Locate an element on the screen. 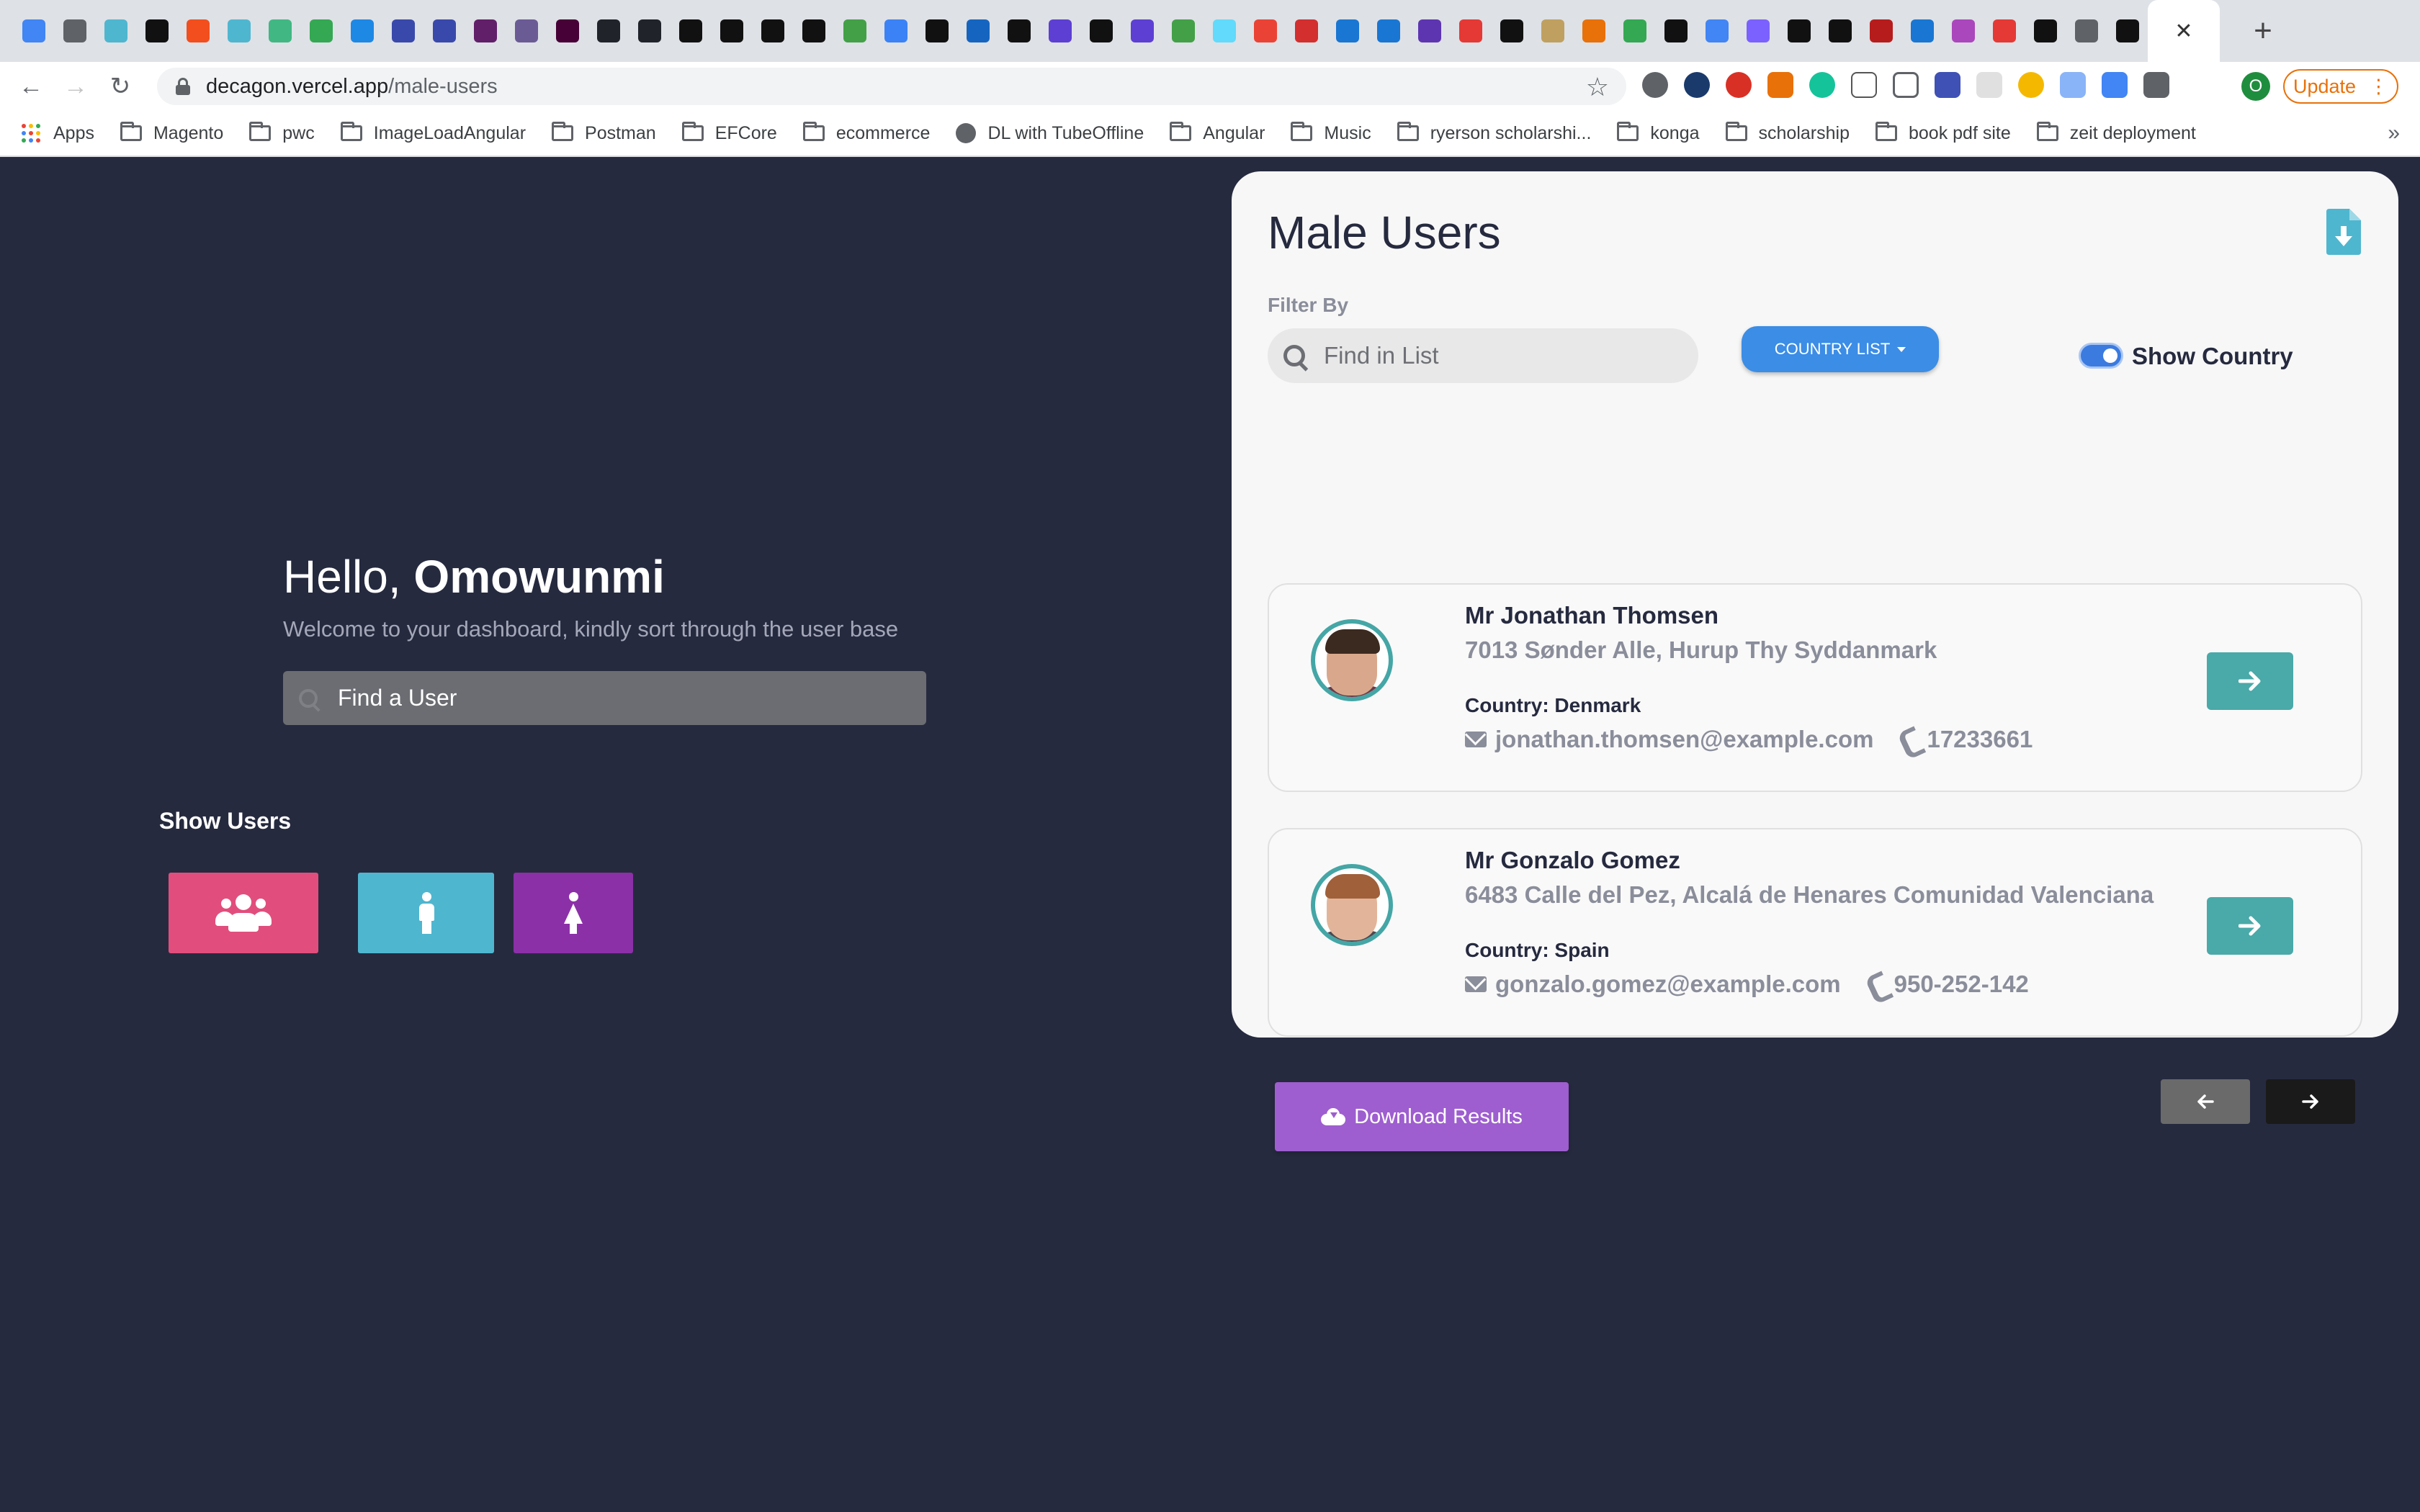 Image resolution: width=2420 pixels, height=1512 pixels. bookmark-magento: Magento is located at coordinates (171, 133).